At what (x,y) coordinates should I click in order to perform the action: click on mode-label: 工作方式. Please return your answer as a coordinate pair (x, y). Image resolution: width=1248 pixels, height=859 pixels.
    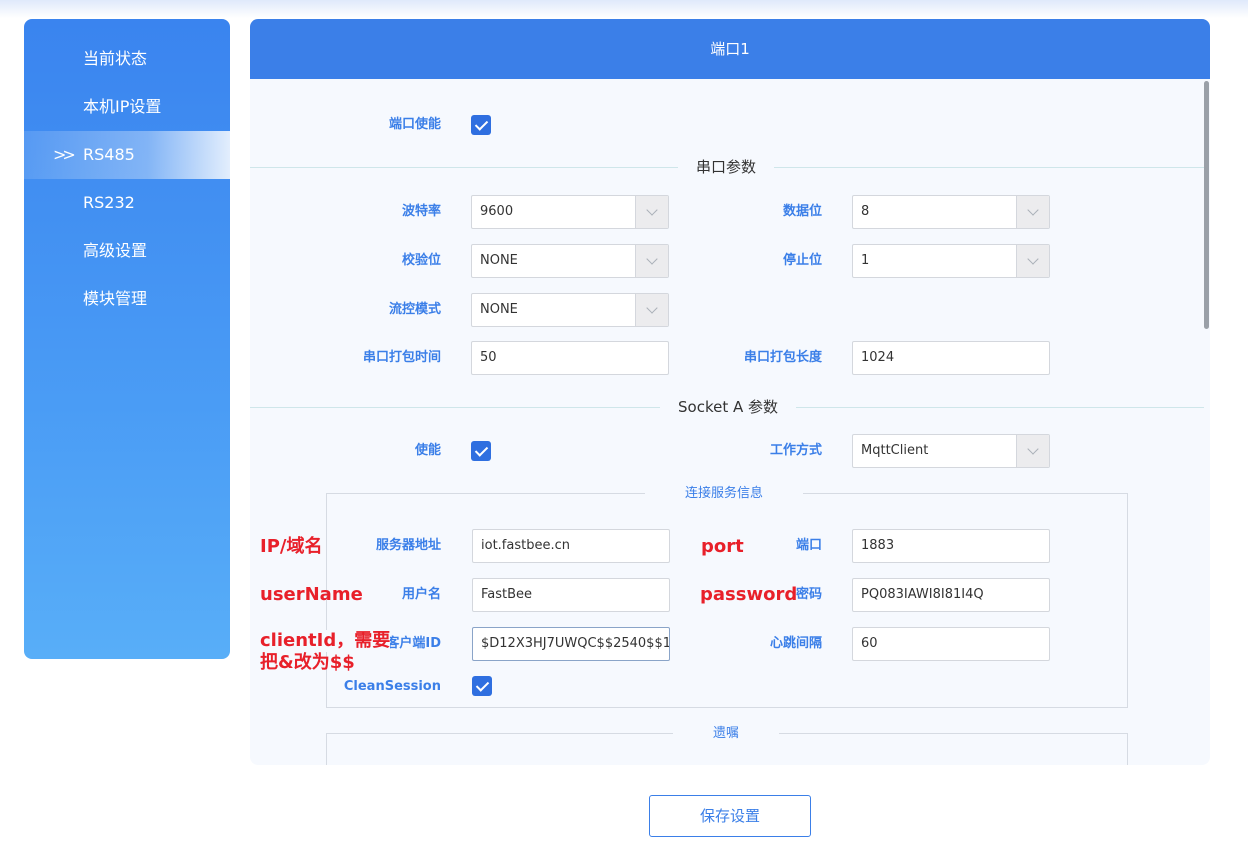
    Looking at the image, I should click on (795, 450).